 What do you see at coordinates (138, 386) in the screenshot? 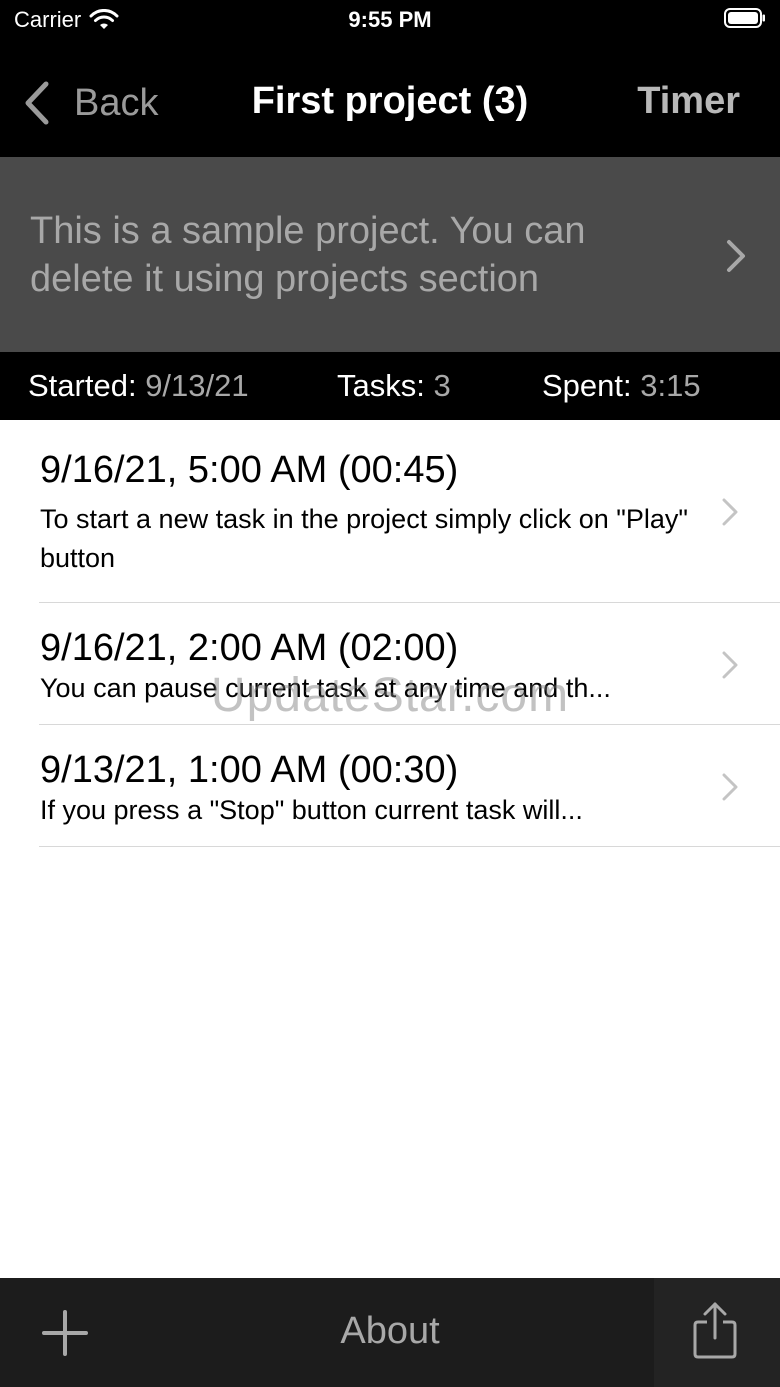
I see `stat-started: Started: 9/13/21` at bounding box center [138, 386].